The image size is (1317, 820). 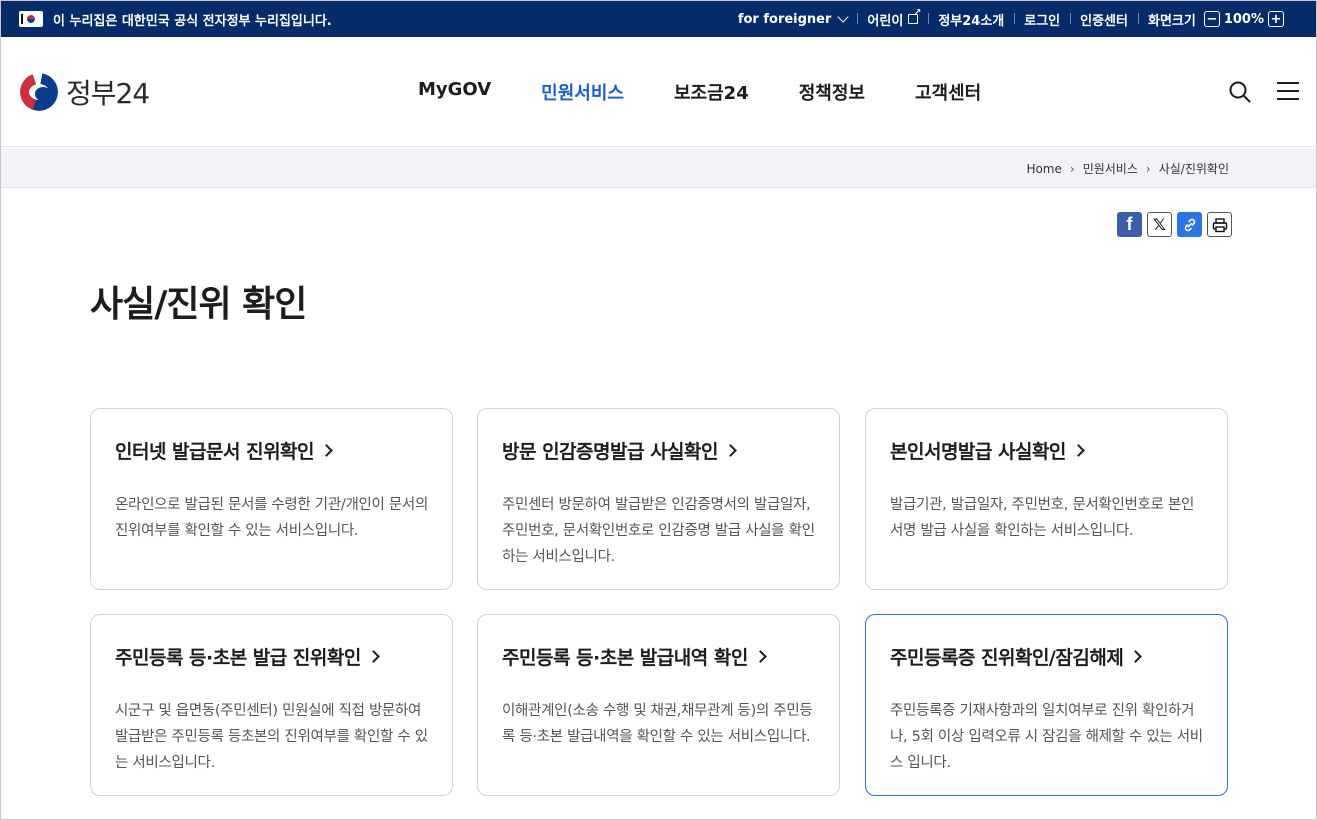 I want to click on gov-notice: 이 누리집은 대한민국 공식 전자정부 누리집입니다., so click(x=175, y=19).